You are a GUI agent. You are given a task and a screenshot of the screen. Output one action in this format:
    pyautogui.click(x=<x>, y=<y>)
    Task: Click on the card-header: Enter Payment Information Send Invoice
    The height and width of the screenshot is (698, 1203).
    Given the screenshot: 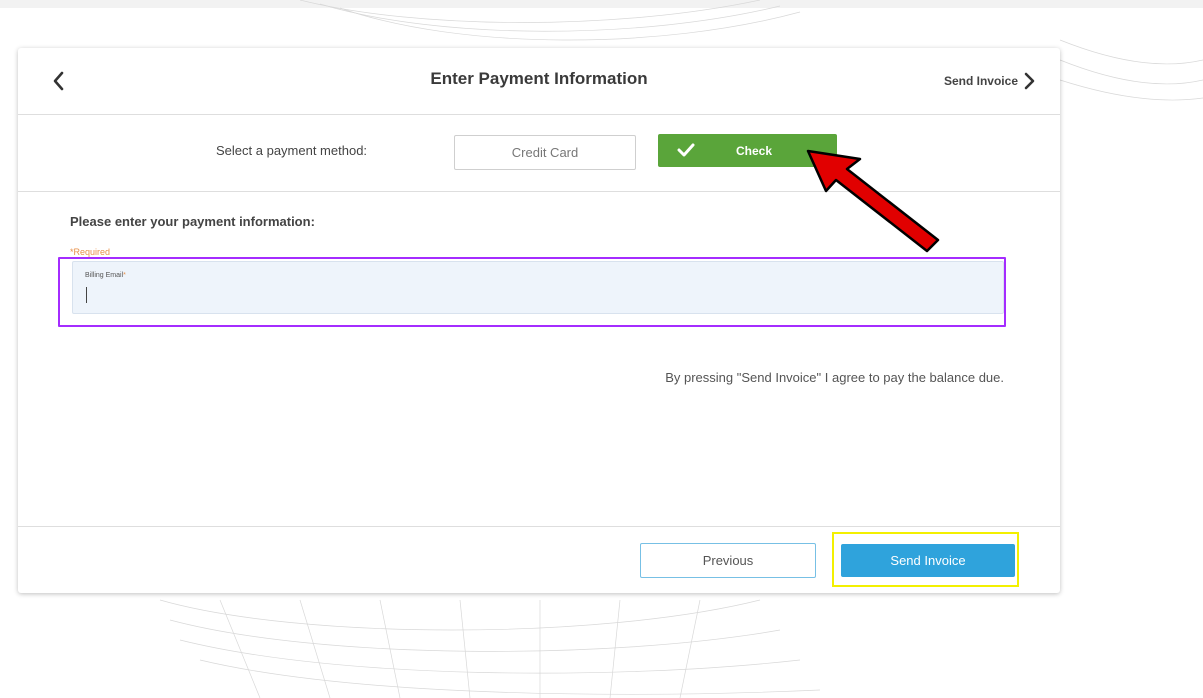 What is the action you would take?
    pyautogui.click(x=539, y=81)
    